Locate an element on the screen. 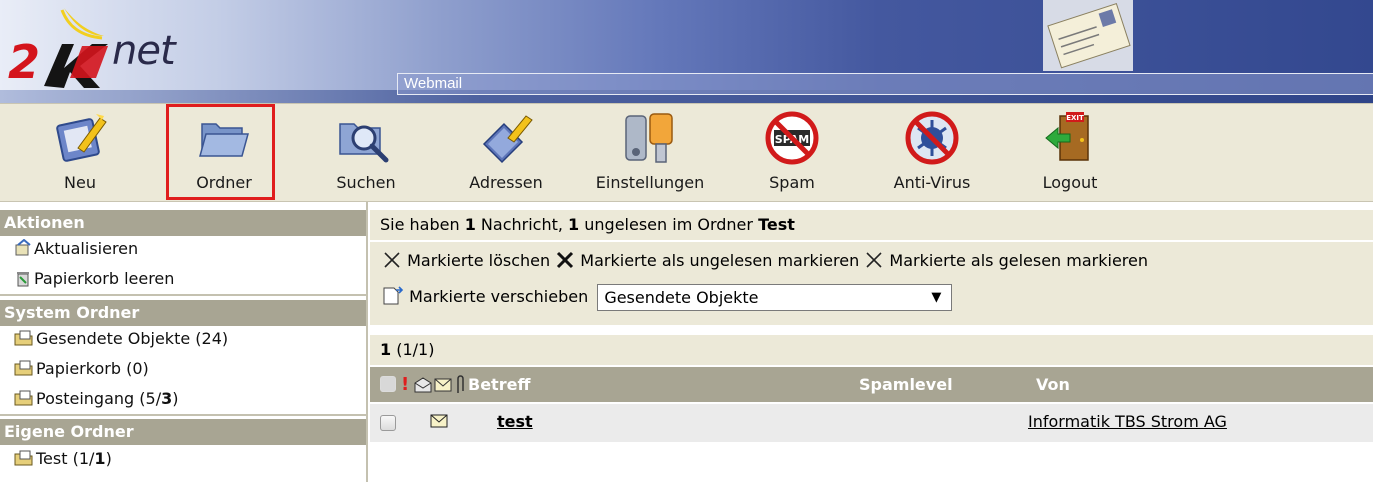  sidebar-folder-trash: Papierkorb (0) is located at coordinates (81, 369).